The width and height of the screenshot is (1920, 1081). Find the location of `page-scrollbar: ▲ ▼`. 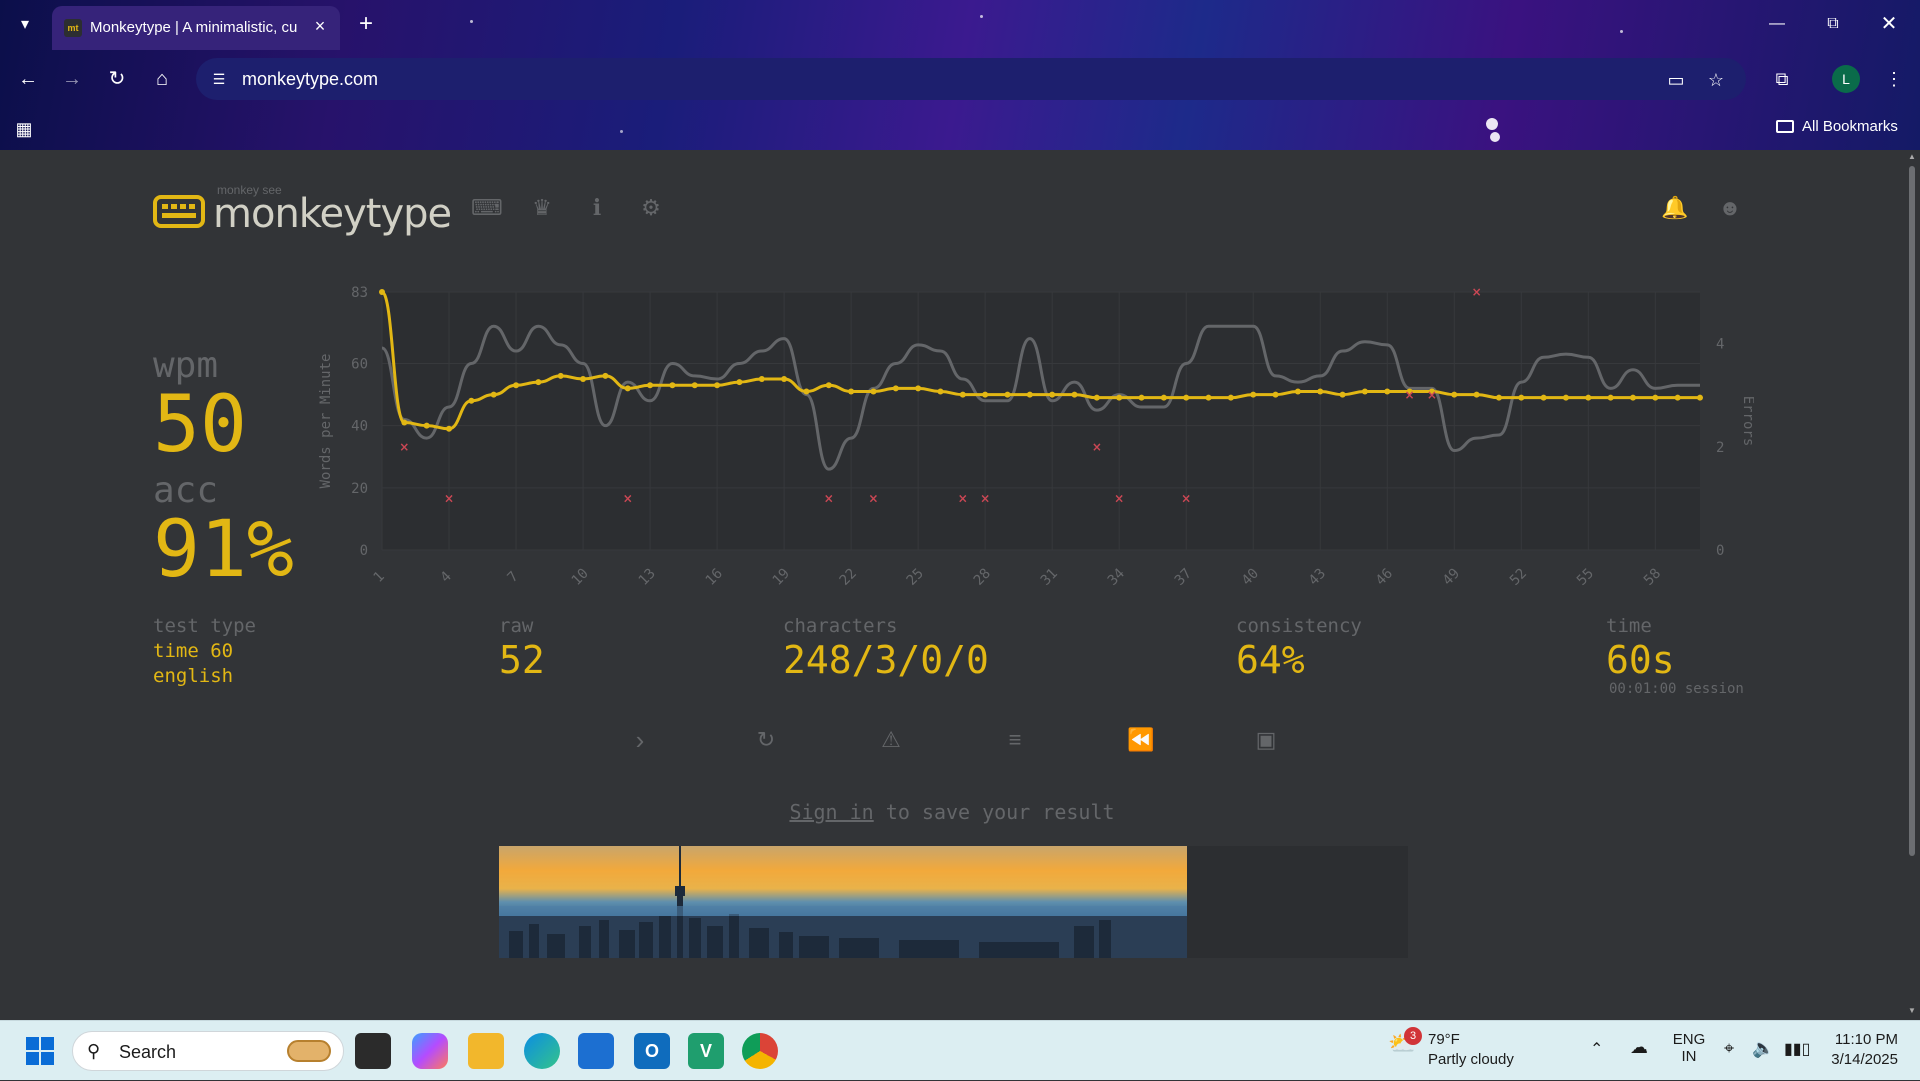

page-scrollbar: ▲ ▼ is located at coordinates (1912, 585).